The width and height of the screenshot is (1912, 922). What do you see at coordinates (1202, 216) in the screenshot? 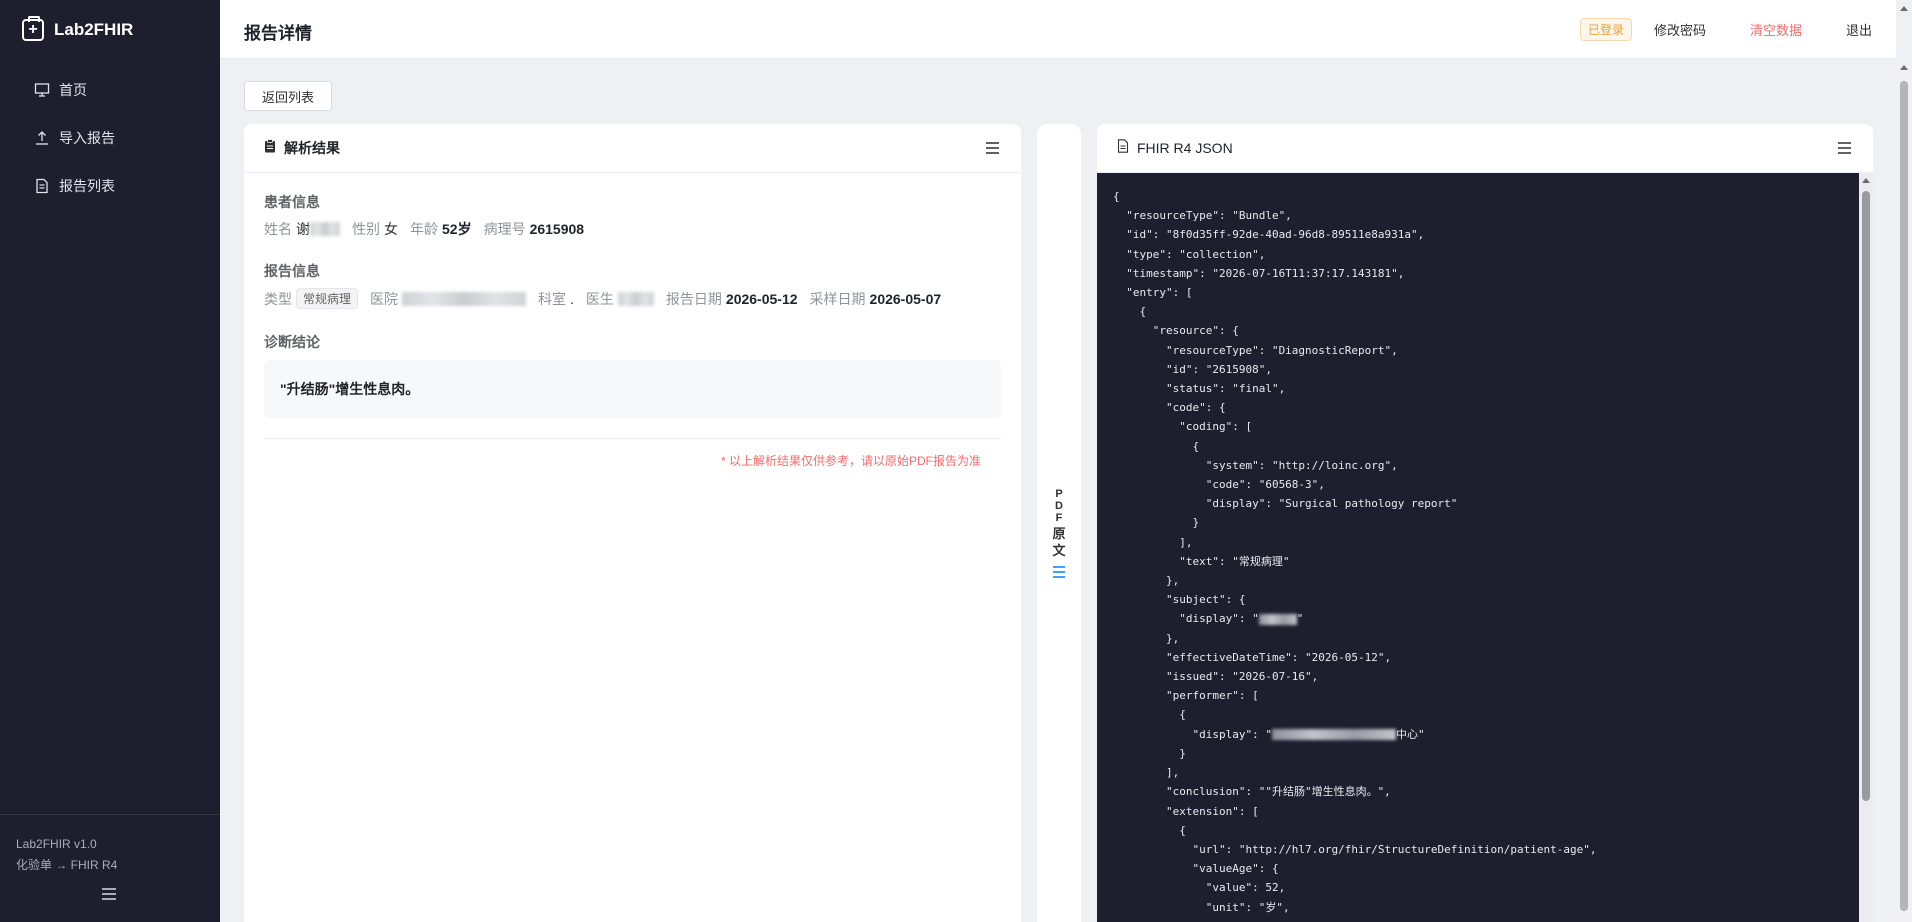
I see `json-line: "resourceType": "Bundle",` at bounding box center [1202, 216].